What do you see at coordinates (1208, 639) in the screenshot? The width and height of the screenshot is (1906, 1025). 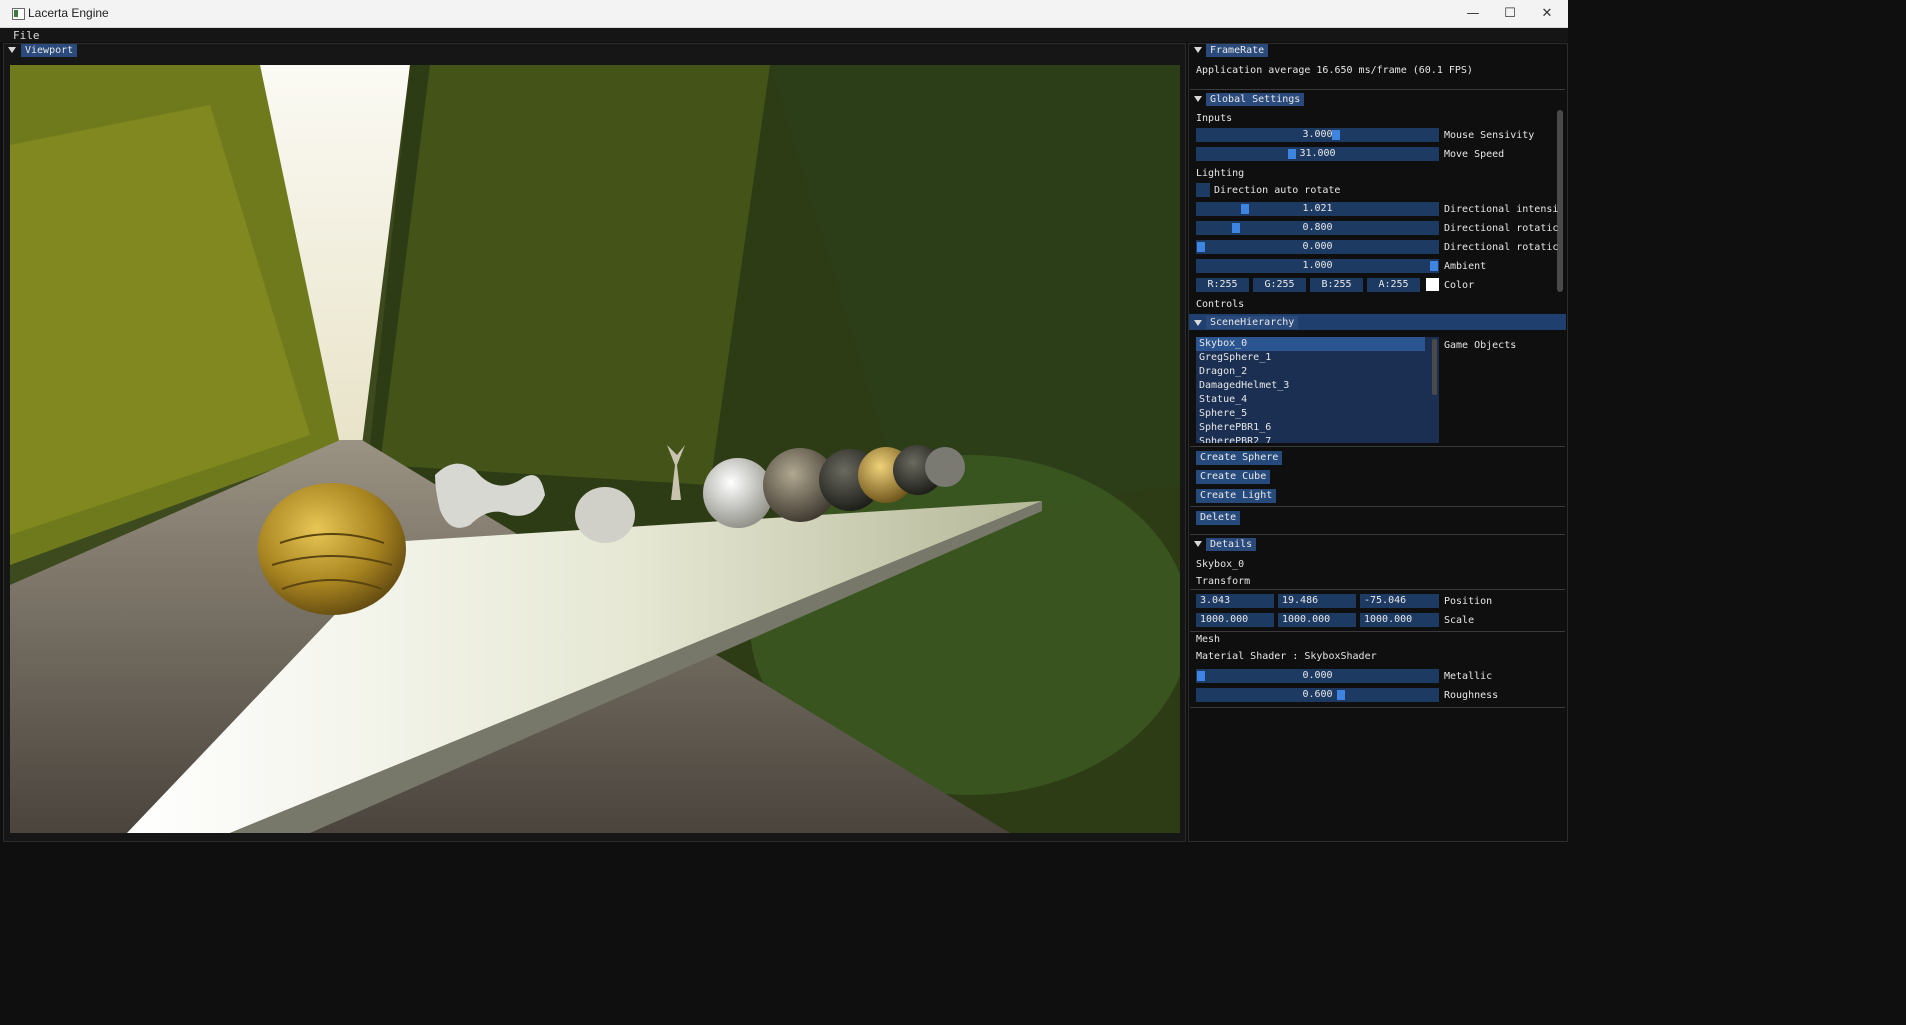 I see `mesh-label: Mesh` at bounding box center [1208, 639].